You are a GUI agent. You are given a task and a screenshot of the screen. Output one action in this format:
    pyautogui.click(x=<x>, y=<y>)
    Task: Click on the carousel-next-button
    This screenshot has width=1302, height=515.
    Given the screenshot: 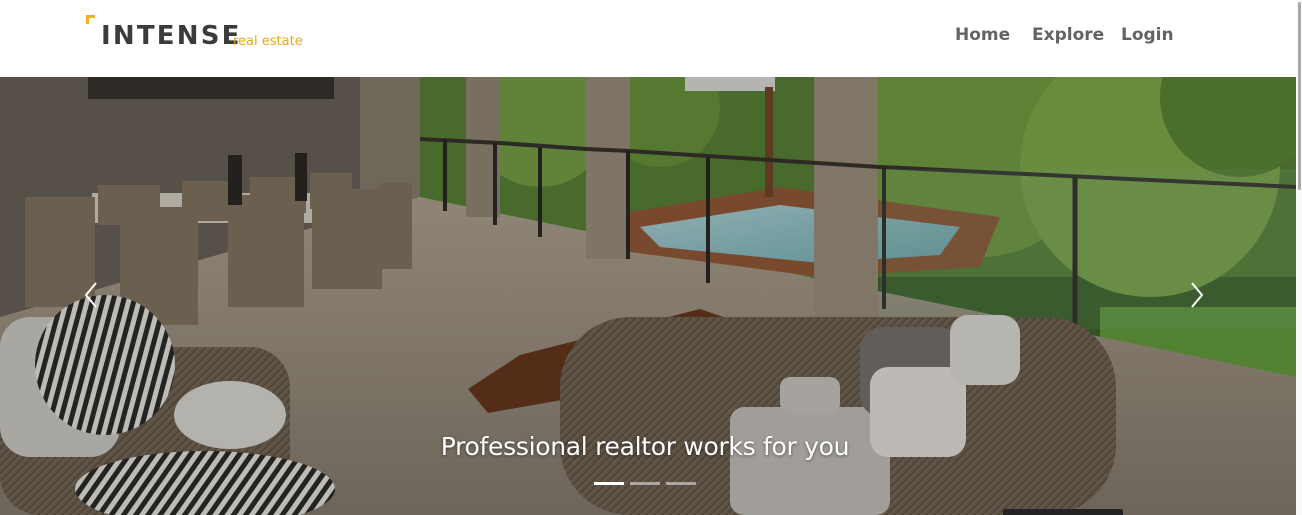 What is the action you would take?
    pyautogui.click(x=1198, y=295)
    